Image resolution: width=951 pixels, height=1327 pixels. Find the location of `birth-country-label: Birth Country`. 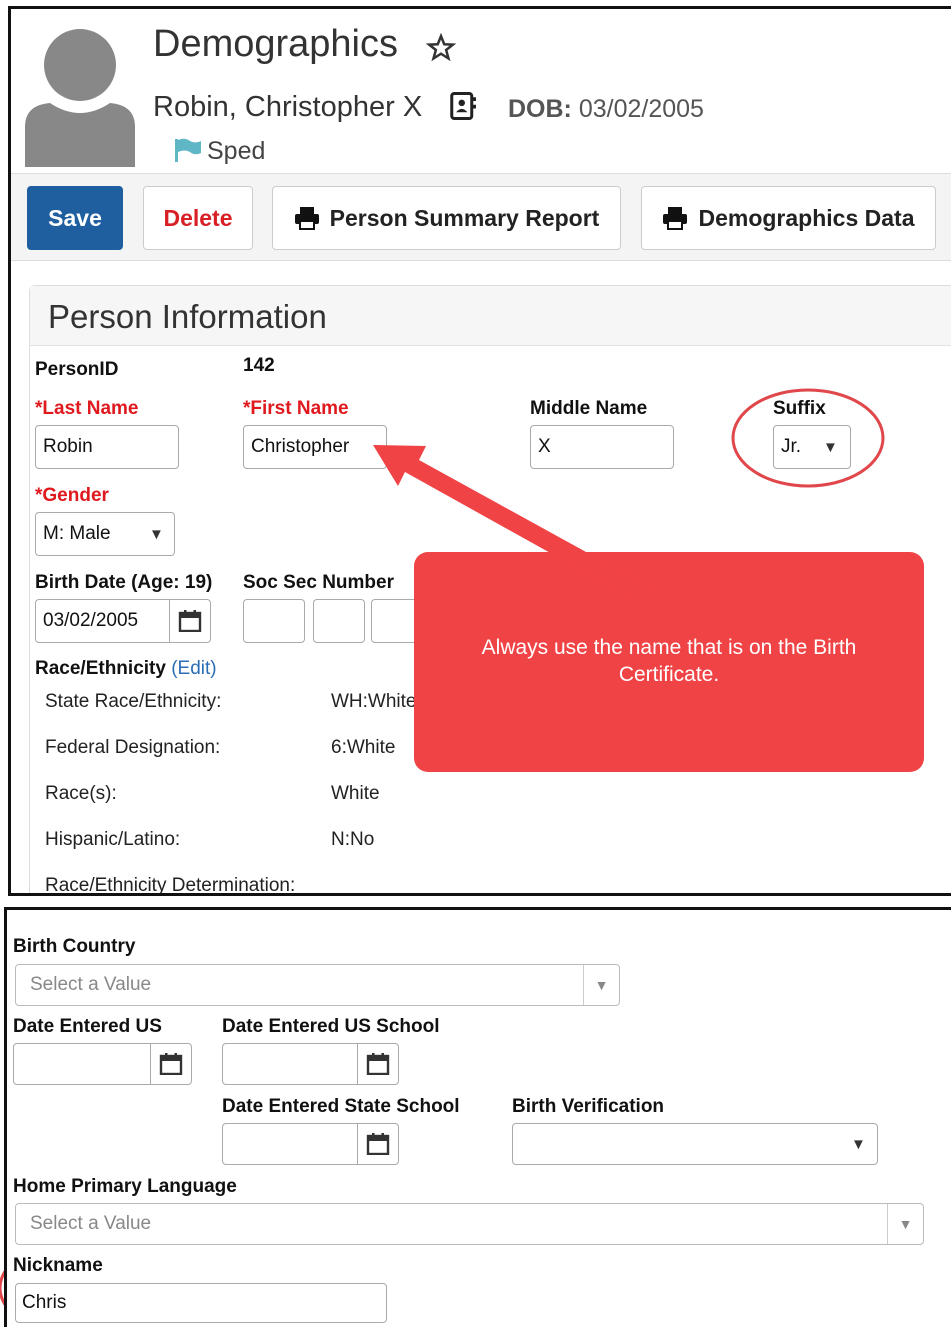

birth-country-label: Birth Country is located at coordinates (74, 946).